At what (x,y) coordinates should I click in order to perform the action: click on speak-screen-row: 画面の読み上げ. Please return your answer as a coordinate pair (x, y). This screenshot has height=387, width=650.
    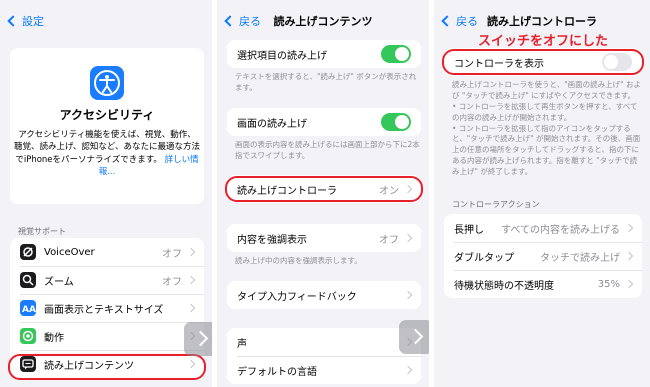
    Looking at the image, I should click on (324, 122).